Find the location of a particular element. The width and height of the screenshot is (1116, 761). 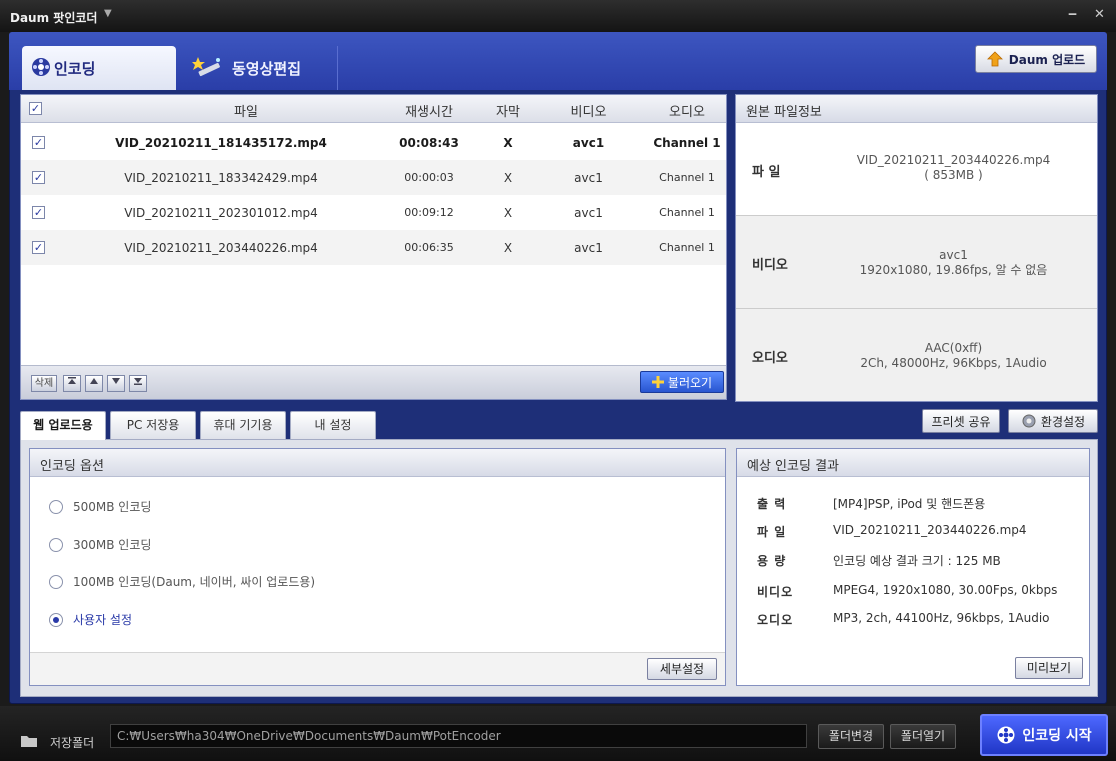

option-500mb: 500MB 인코딩 is located at coordinates (100, 506).